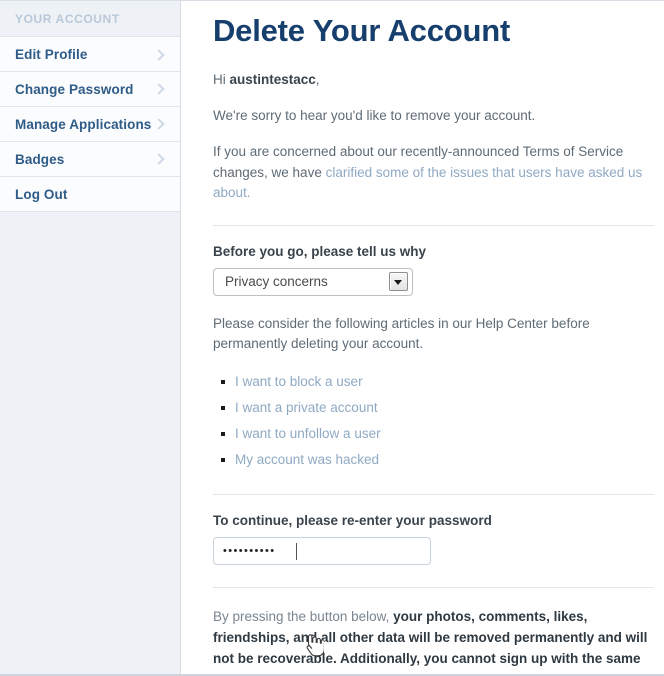  What do you see at coordinates (437, 434) in the screenshot?
I see `list-item: I want to unfollow a user` at bounding box center [437, 434].